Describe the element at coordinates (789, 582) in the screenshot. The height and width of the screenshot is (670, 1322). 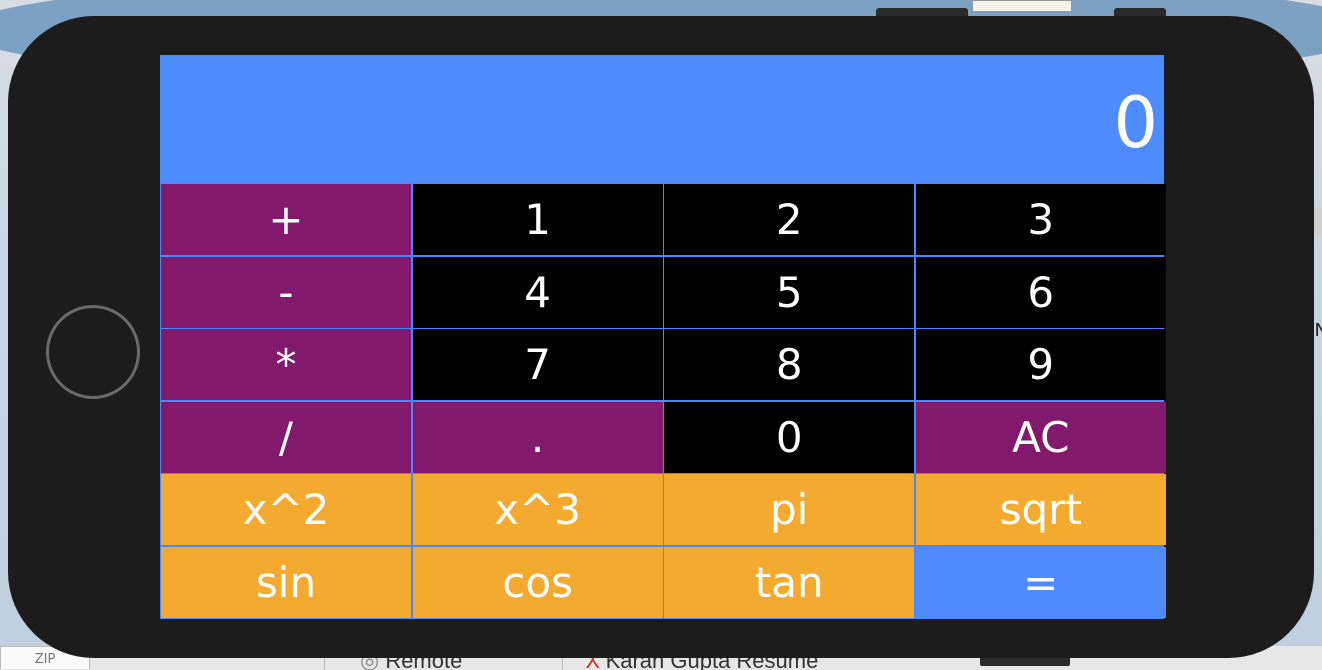
I see `tan-button: tan` at that location.